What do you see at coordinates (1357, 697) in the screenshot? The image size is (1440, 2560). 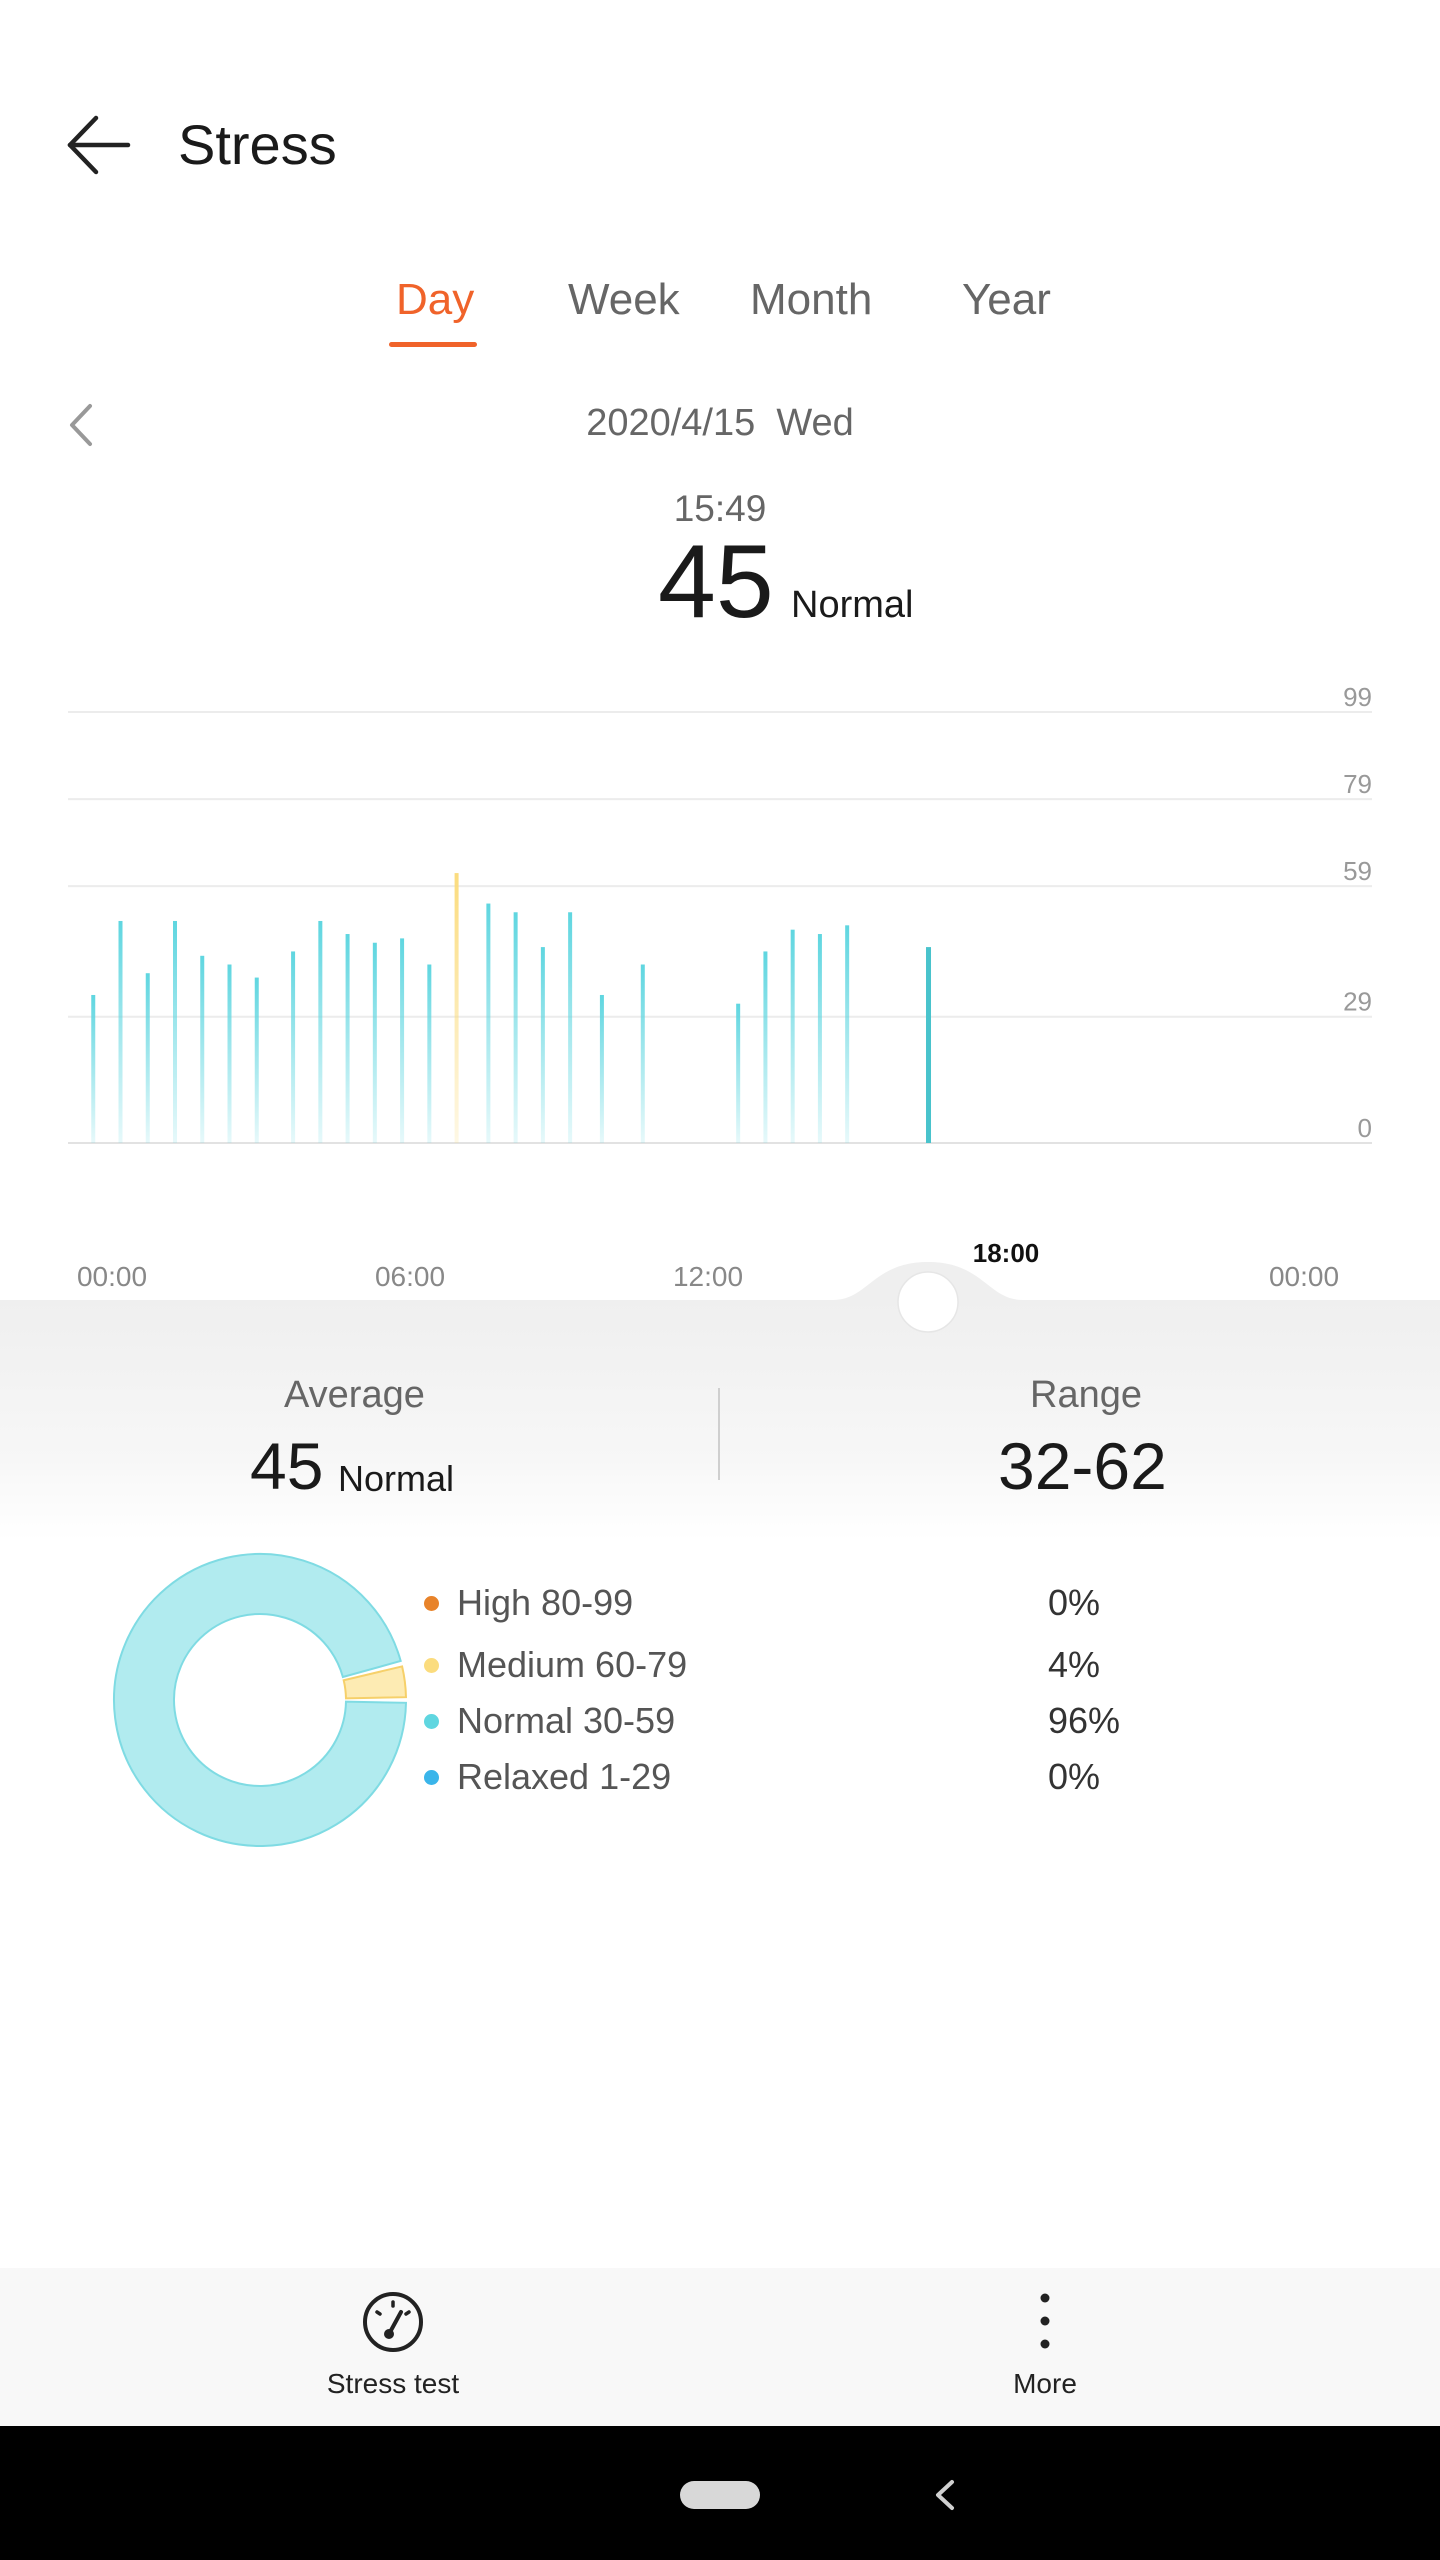 I see `y-tick-label: 99` at bounding box center [1357, 697].